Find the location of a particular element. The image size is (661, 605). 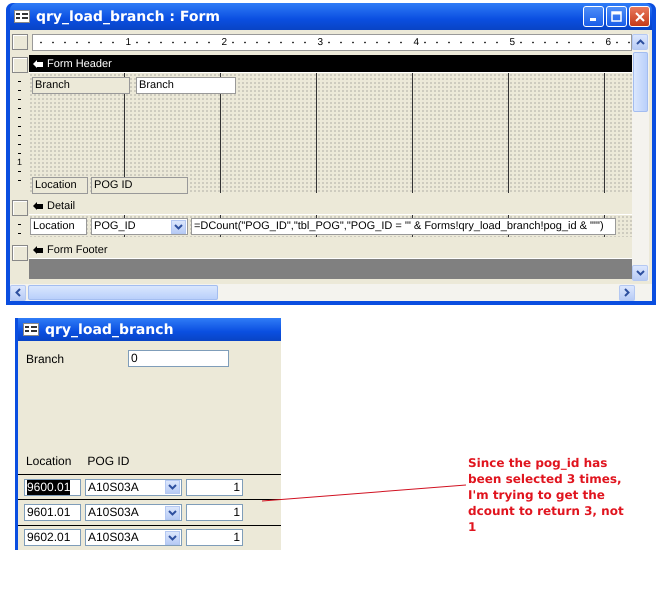

window-title: qry_load_branch : Form is located at coordinates (128, 16).